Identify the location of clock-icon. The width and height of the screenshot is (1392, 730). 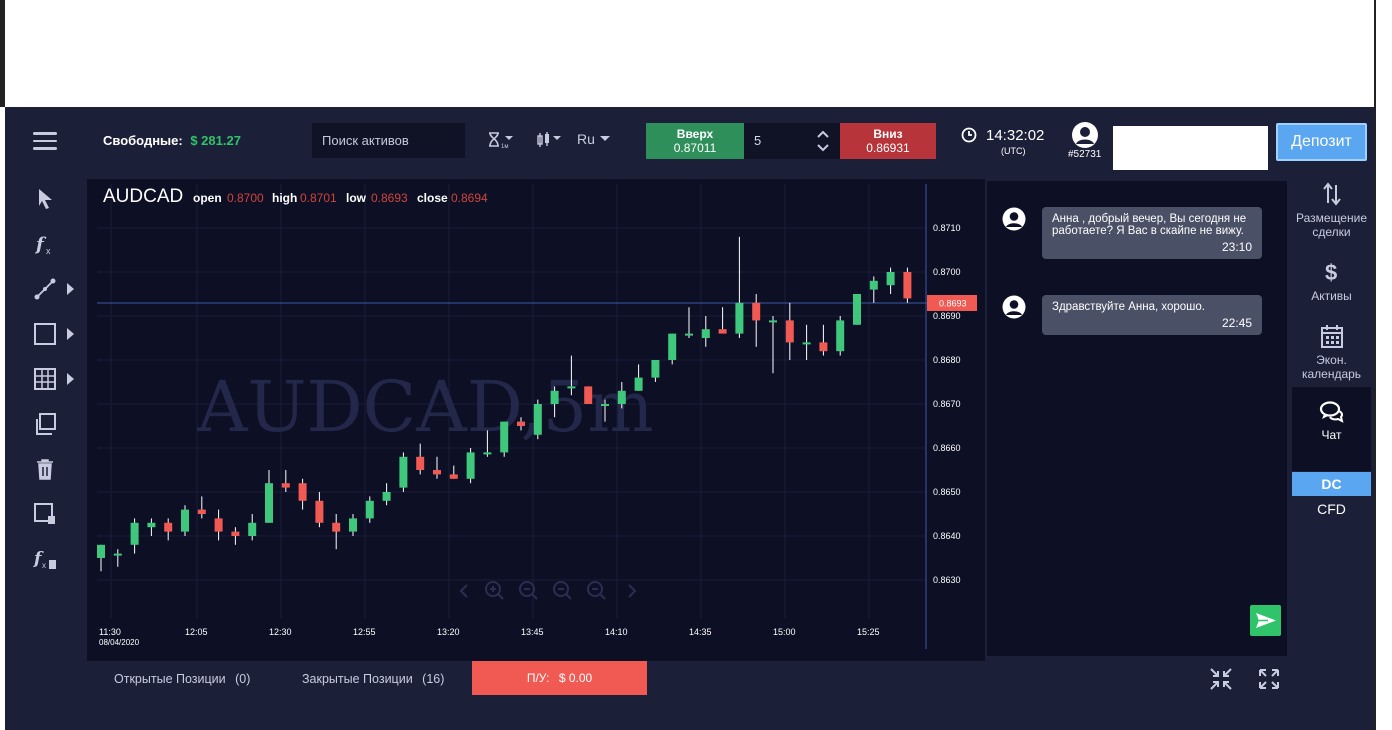
(969, 135).